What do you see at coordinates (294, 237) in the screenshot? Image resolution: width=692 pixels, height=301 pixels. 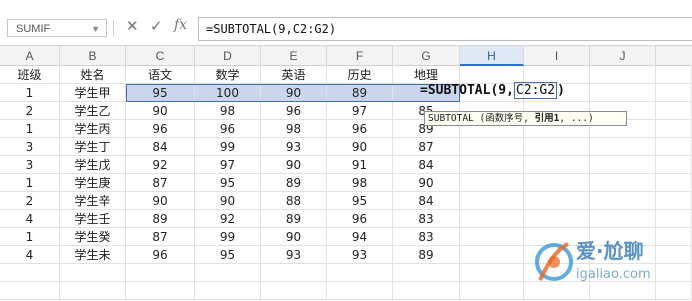 I see `cell-e10: 90` at bounding box center [294, 237].